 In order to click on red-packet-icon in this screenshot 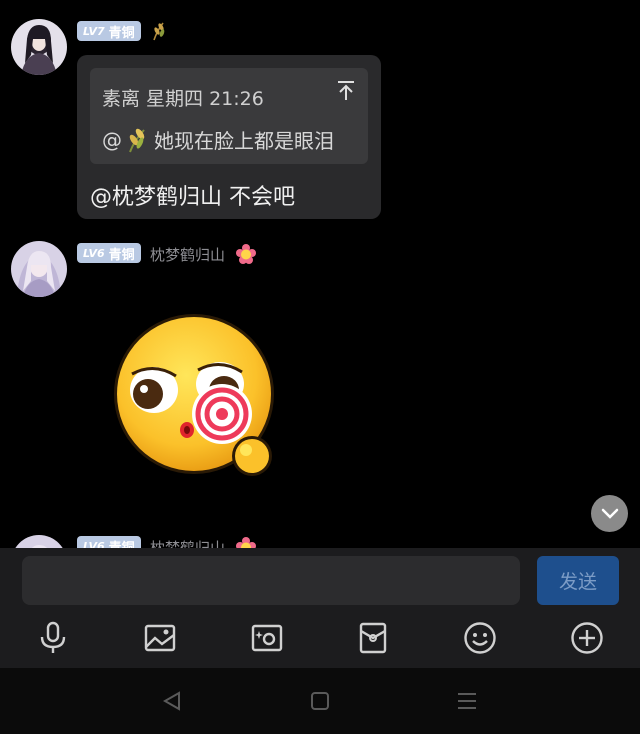, I will do `click(373, 638)`.